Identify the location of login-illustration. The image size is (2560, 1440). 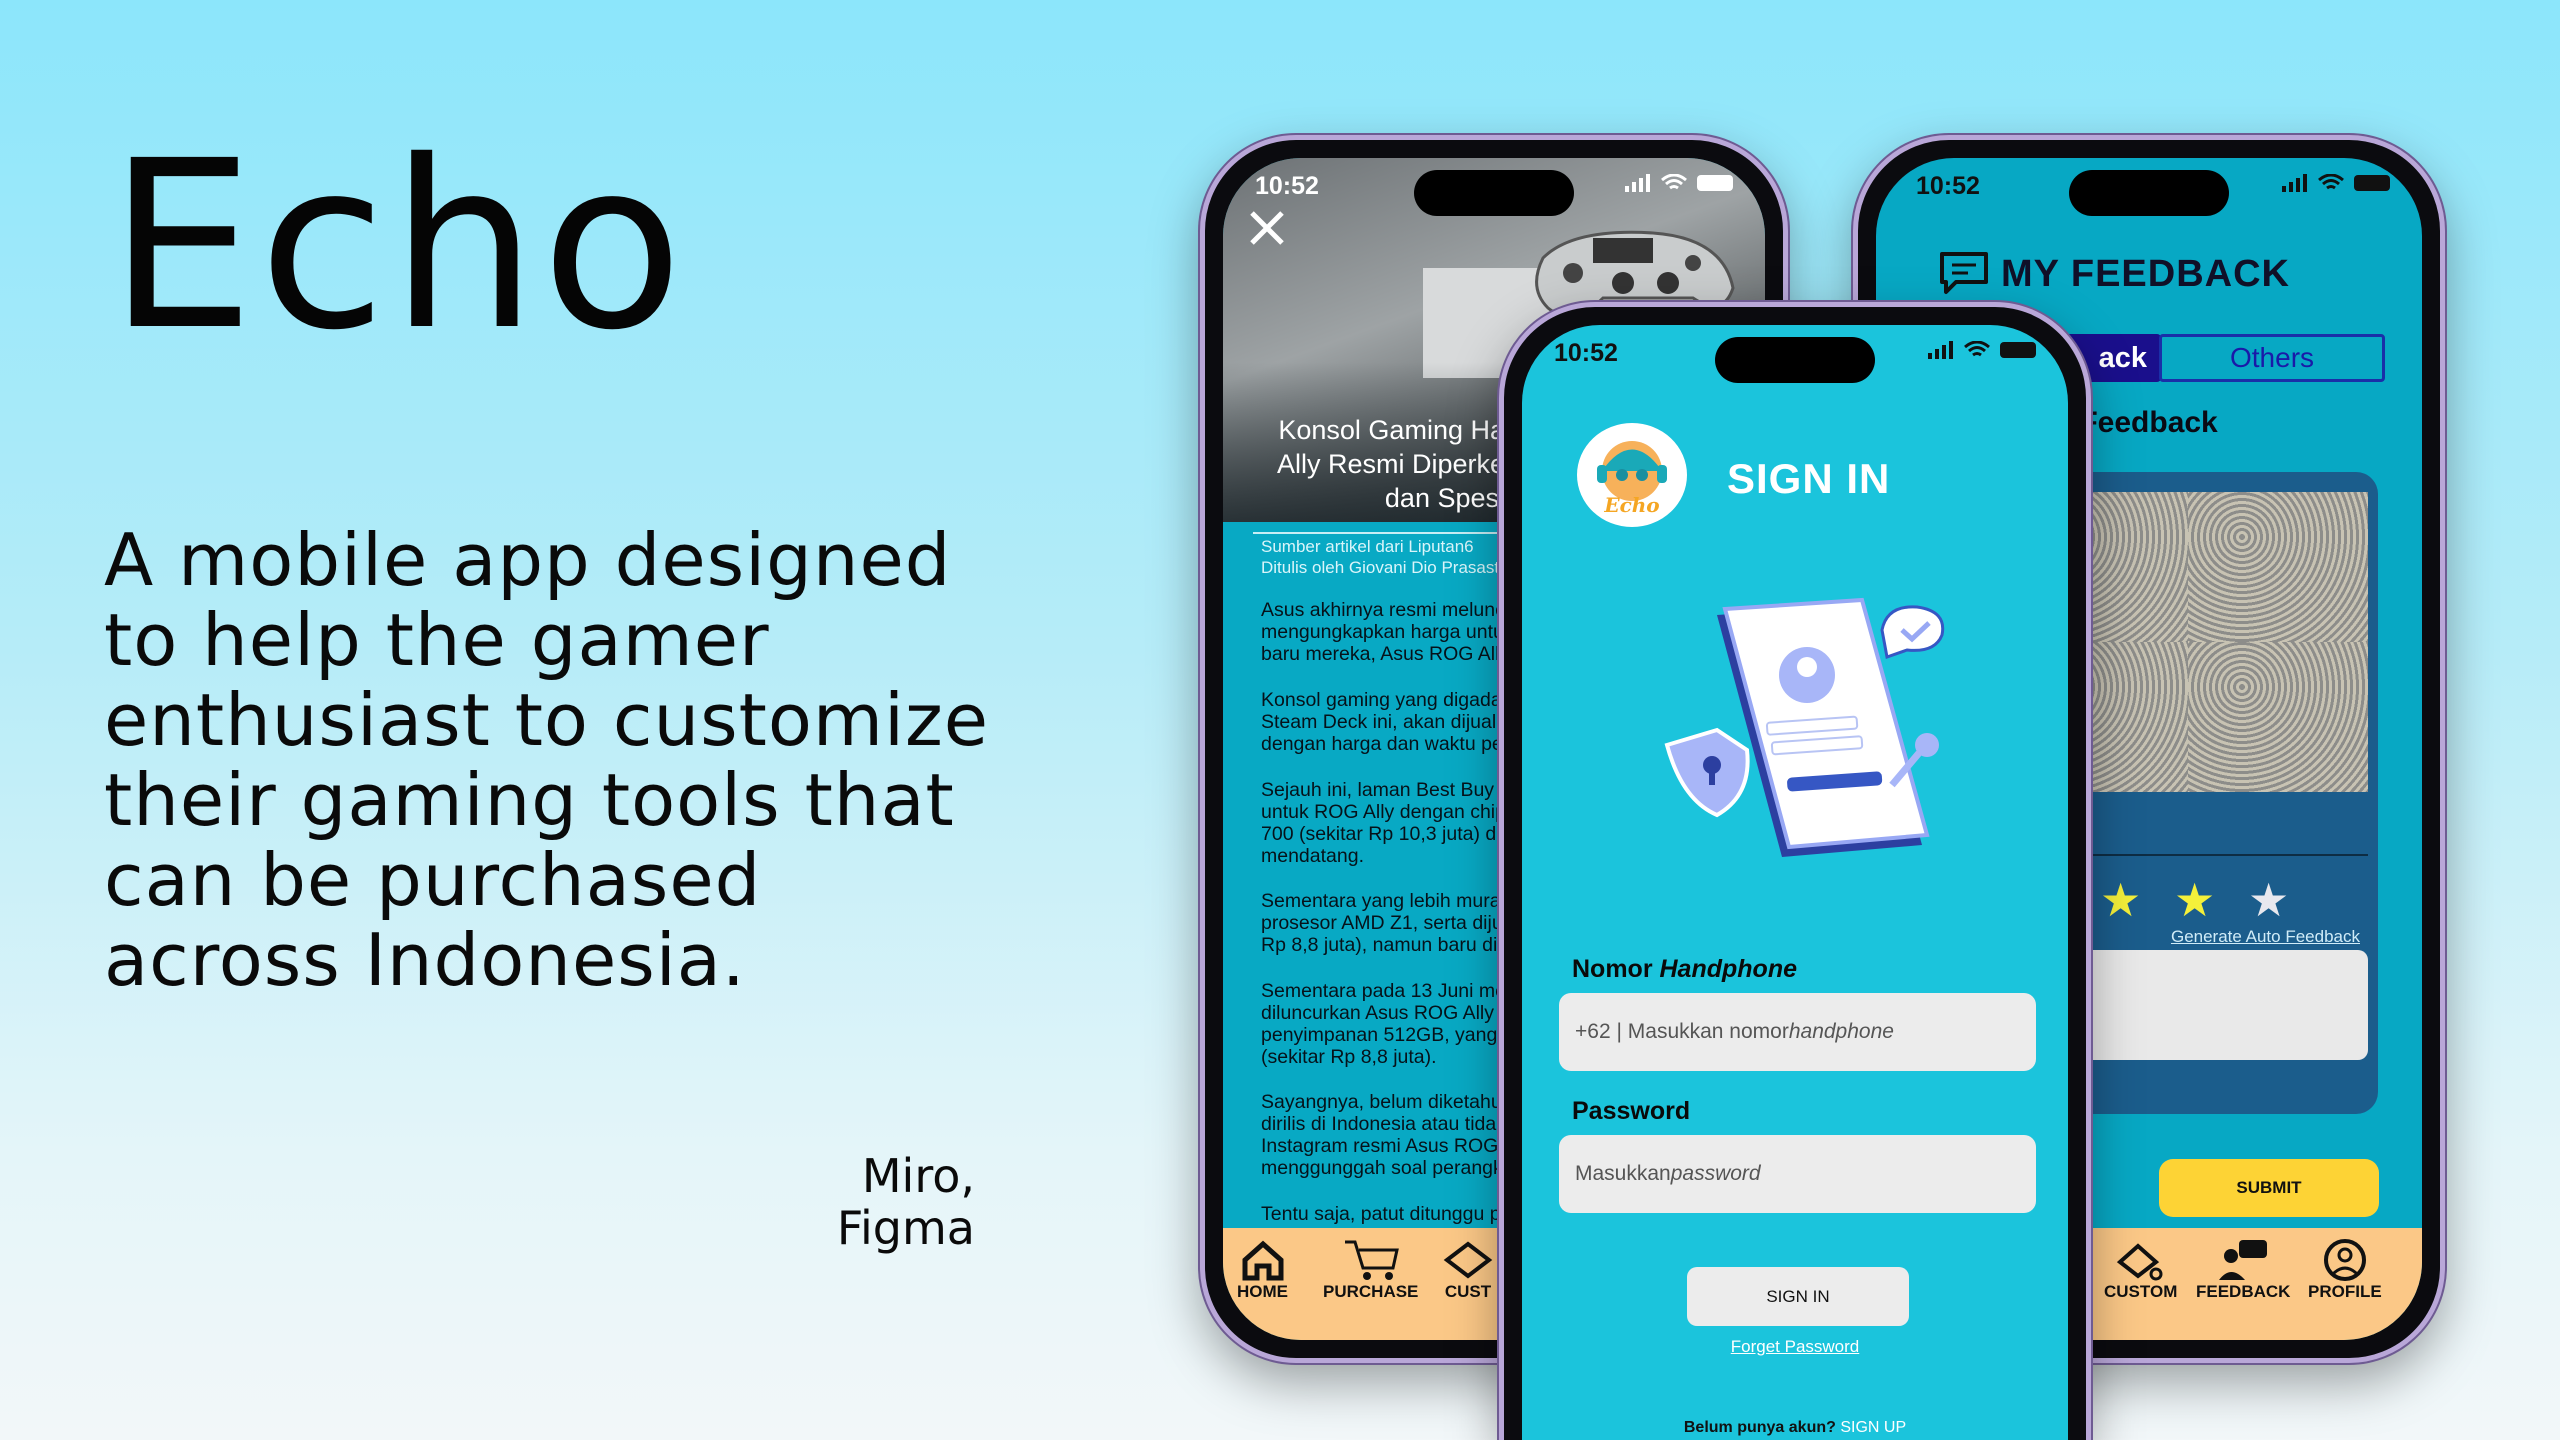
(1804, 727).